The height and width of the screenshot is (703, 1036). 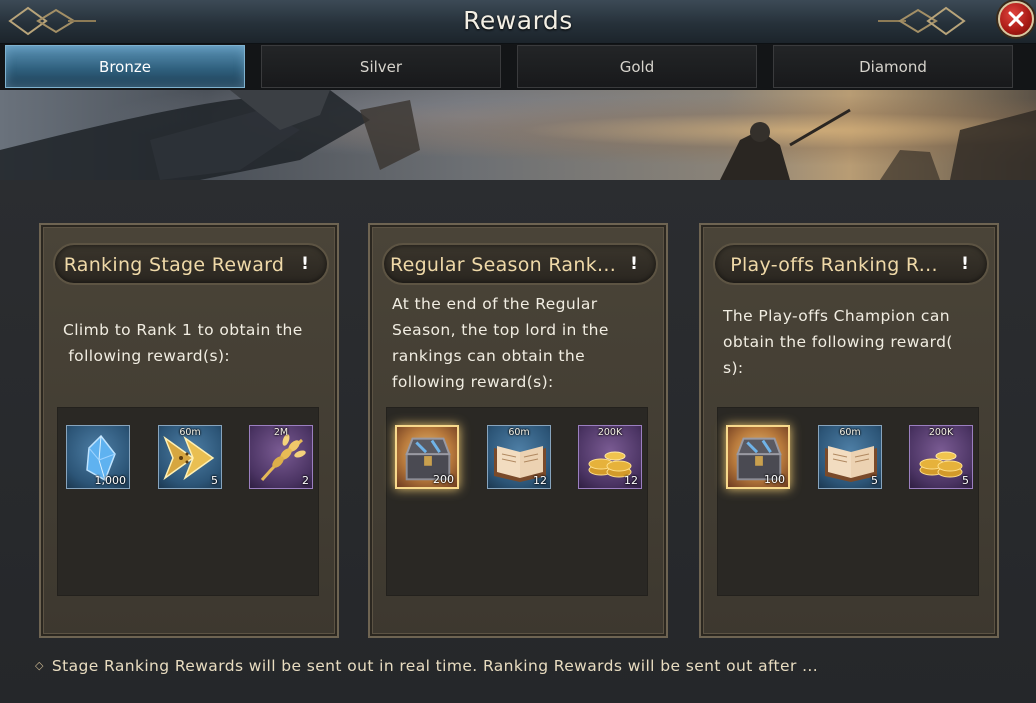 What do you see at coordinates (637, 66) in the screenshot?
I see `tab-gold: Gold` at bounding box center [637, 66].